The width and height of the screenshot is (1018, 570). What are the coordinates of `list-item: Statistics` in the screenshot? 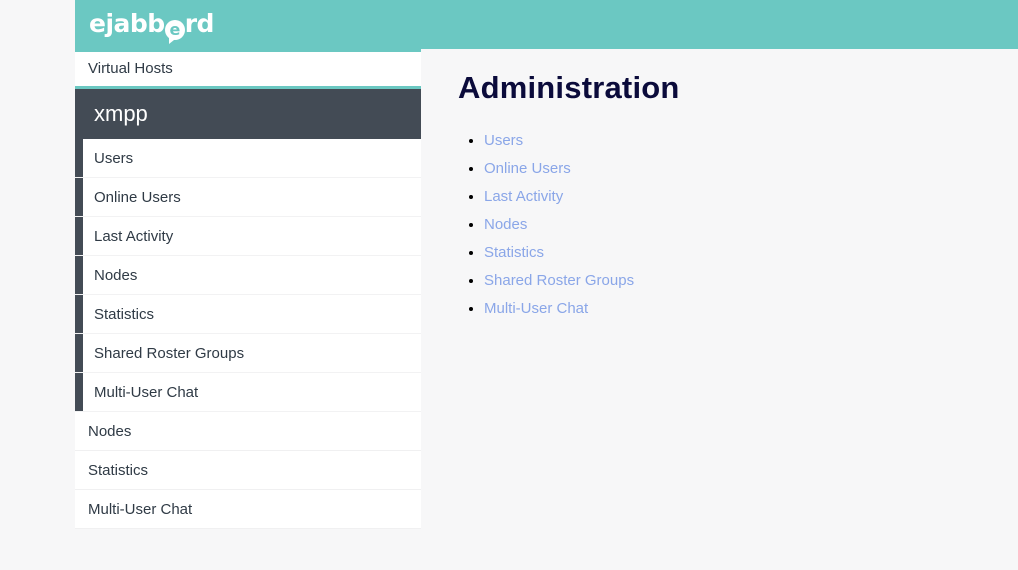 It's located at (731, 253).